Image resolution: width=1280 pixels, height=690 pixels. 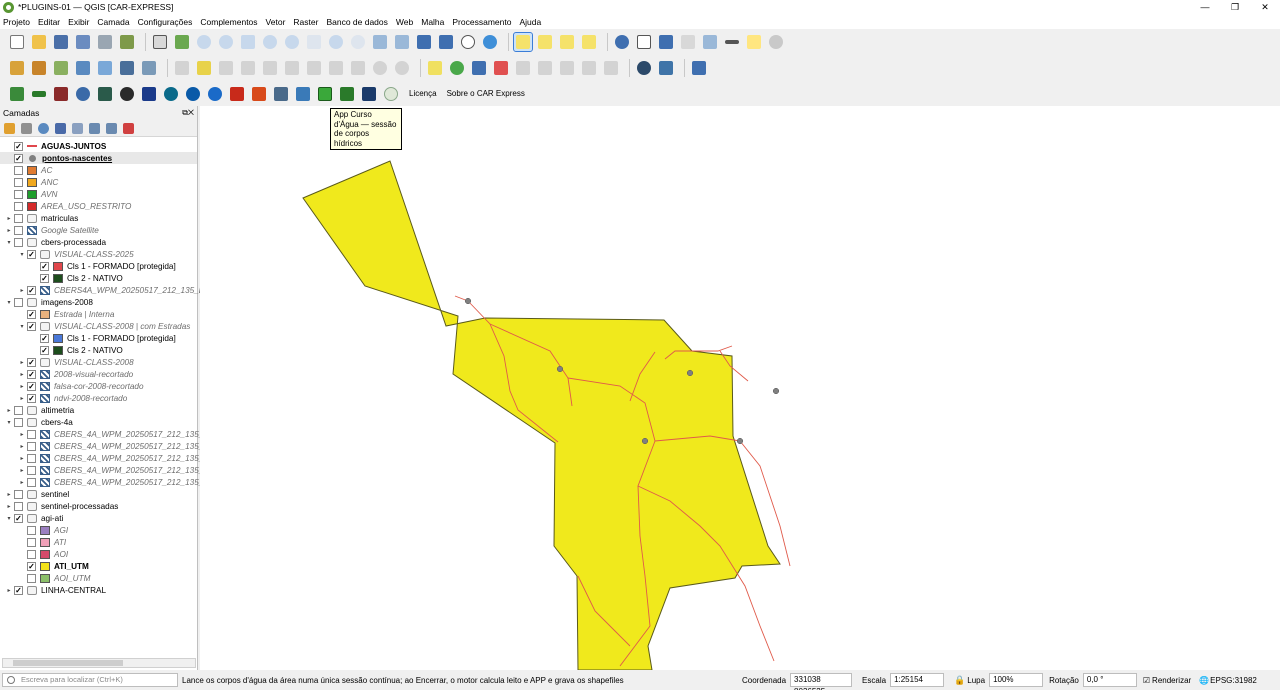 I want to click on style-manager-icon, so click(x=127, y=42).